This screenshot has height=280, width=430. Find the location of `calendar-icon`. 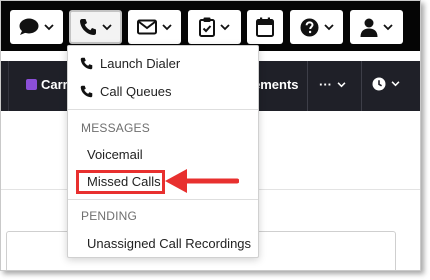

calendar-icon is located at coordinates (265, 27).